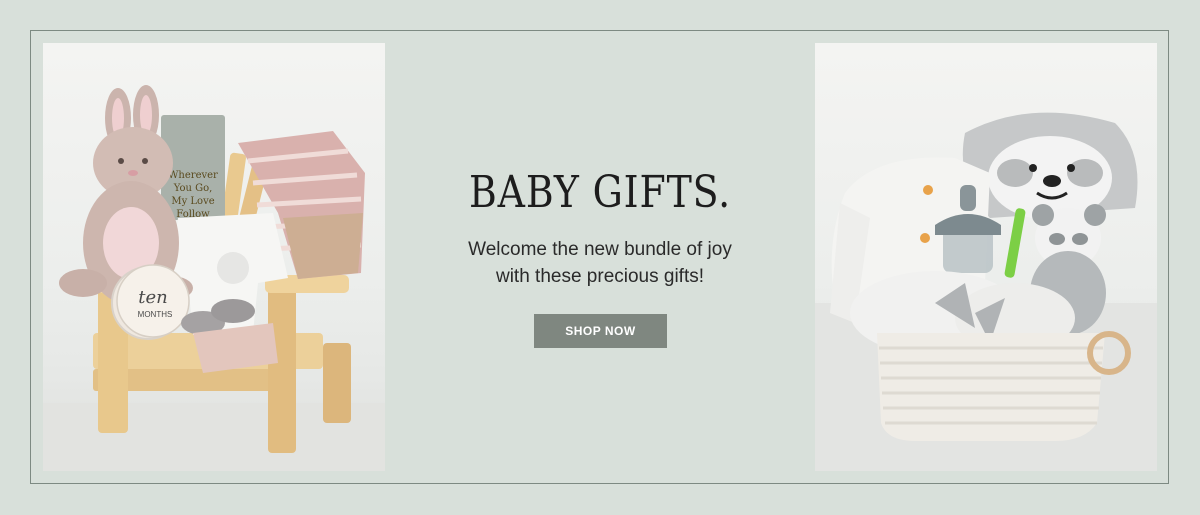 The width and height of the screenshot is (1200, 515). I want to click on svg-text: ten, so click(152, 297).